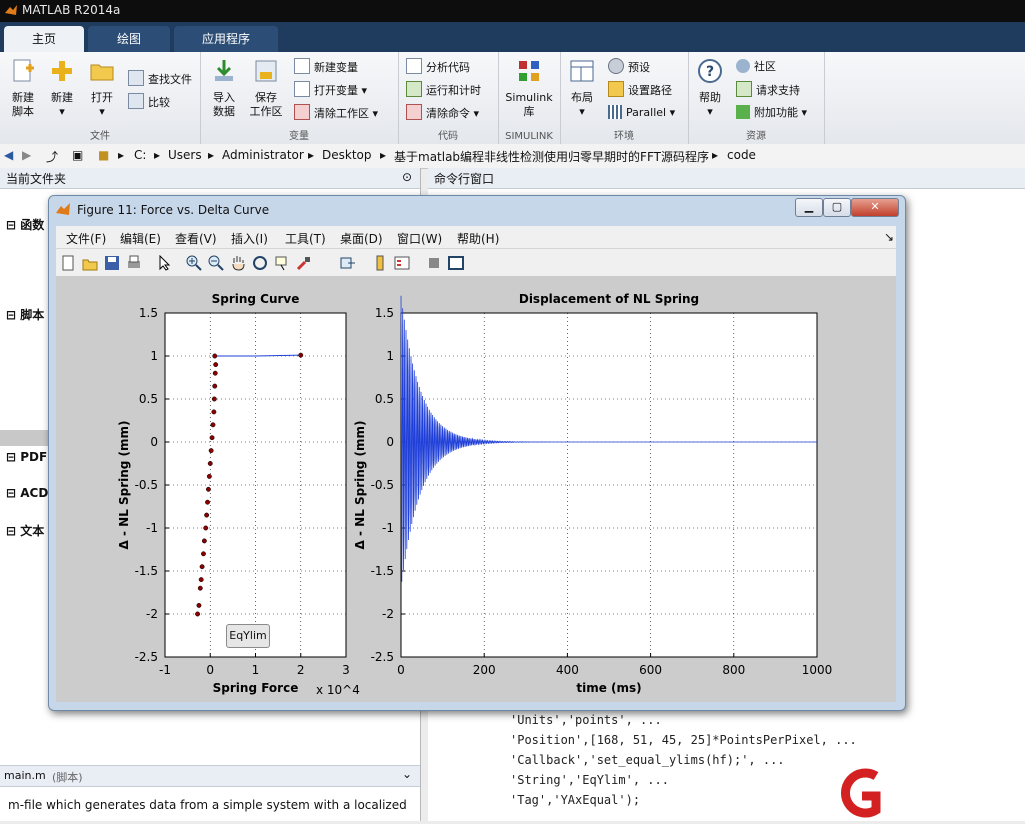 The width and height of the screenshot is (1025, 824). Describe the element at coordinates (90, 263) in the screenshot. I see `open-file-icon` at that location.